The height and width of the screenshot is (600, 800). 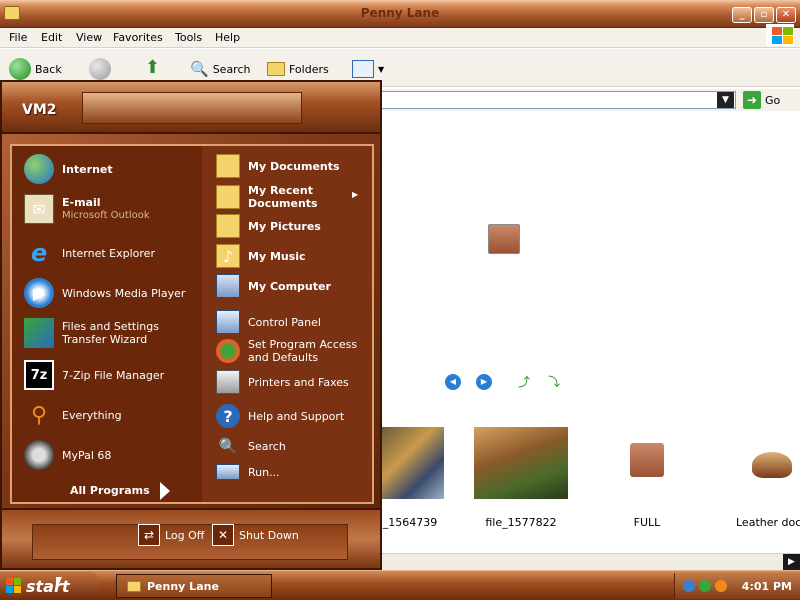 What do you see at coordinates (91, 333) in the screenshot?
I see `menu-item-transfer-wizard: Files and Settings Transfer Wizard` at bounding box center [91, 333].